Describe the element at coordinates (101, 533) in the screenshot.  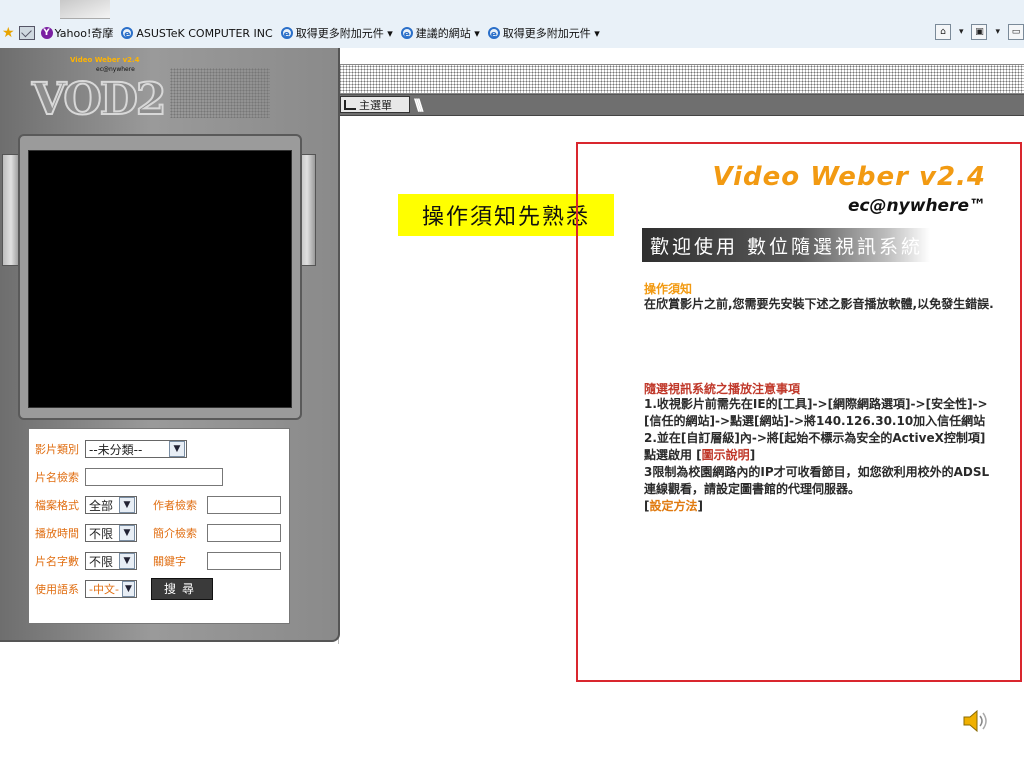
I see `duration-value: 不限` at that location.